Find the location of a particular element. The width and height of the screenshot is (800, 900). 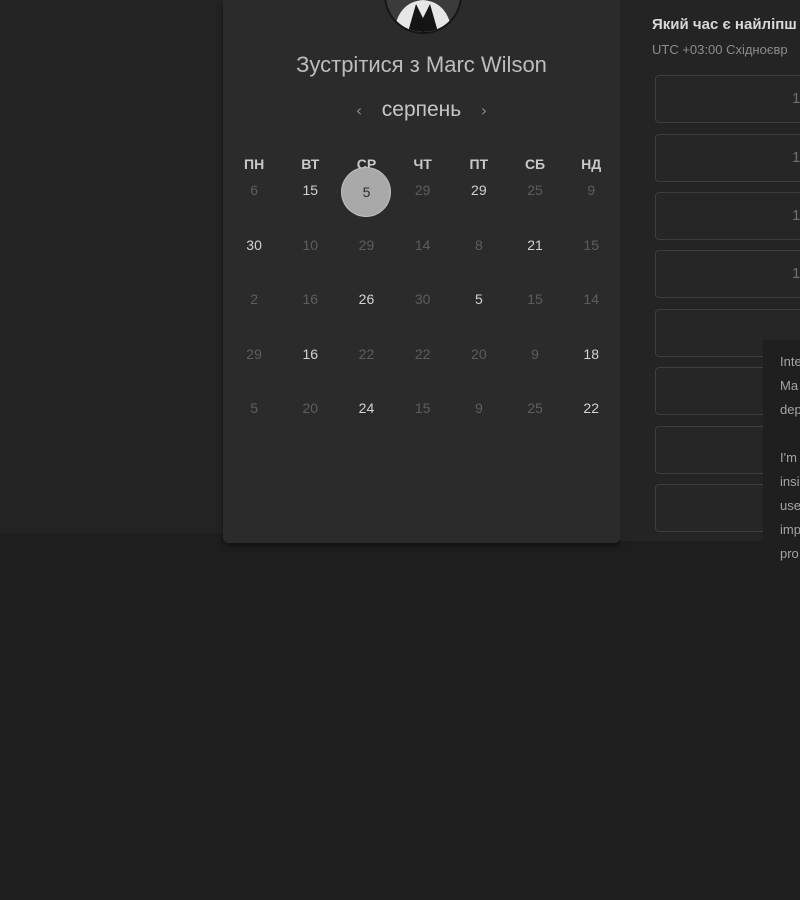

time-question-title: Який час є найліпш is located at coordinates (724, 24).